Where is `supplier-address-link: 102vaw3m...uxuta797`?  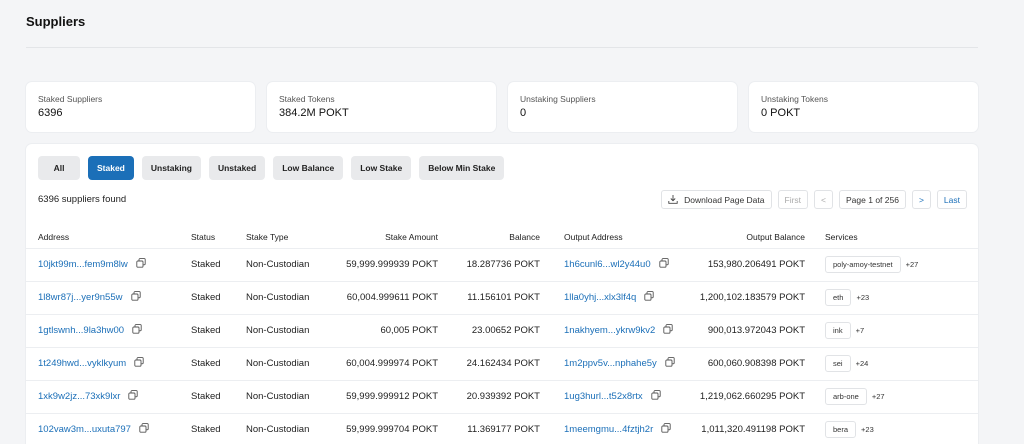 supplier-address-link: 102vaw3m...uxuta797 is located at coordinates (84, 429).